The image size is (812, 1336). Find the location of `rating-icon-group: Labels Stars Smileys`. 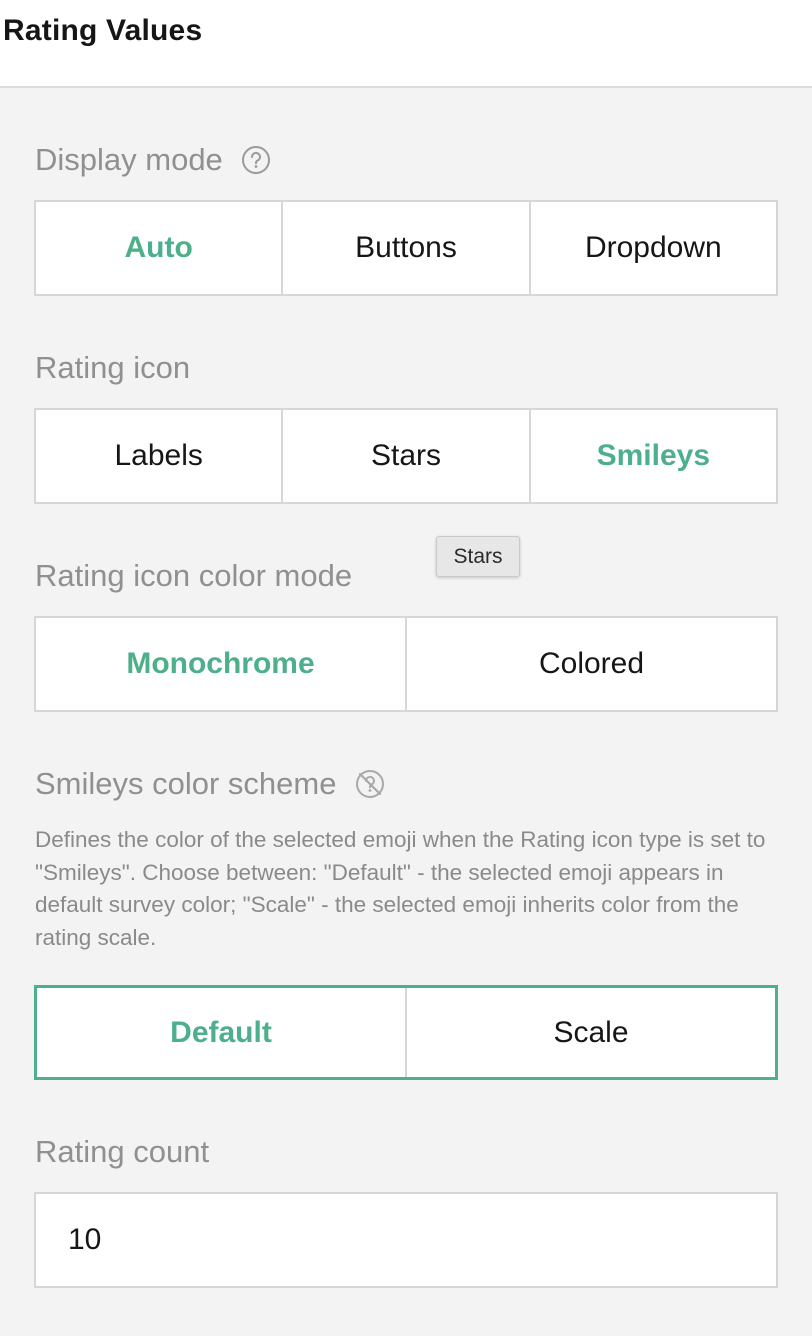

rating-icon-group: Labels Stars Smileys is located at coordinates (406, 456).